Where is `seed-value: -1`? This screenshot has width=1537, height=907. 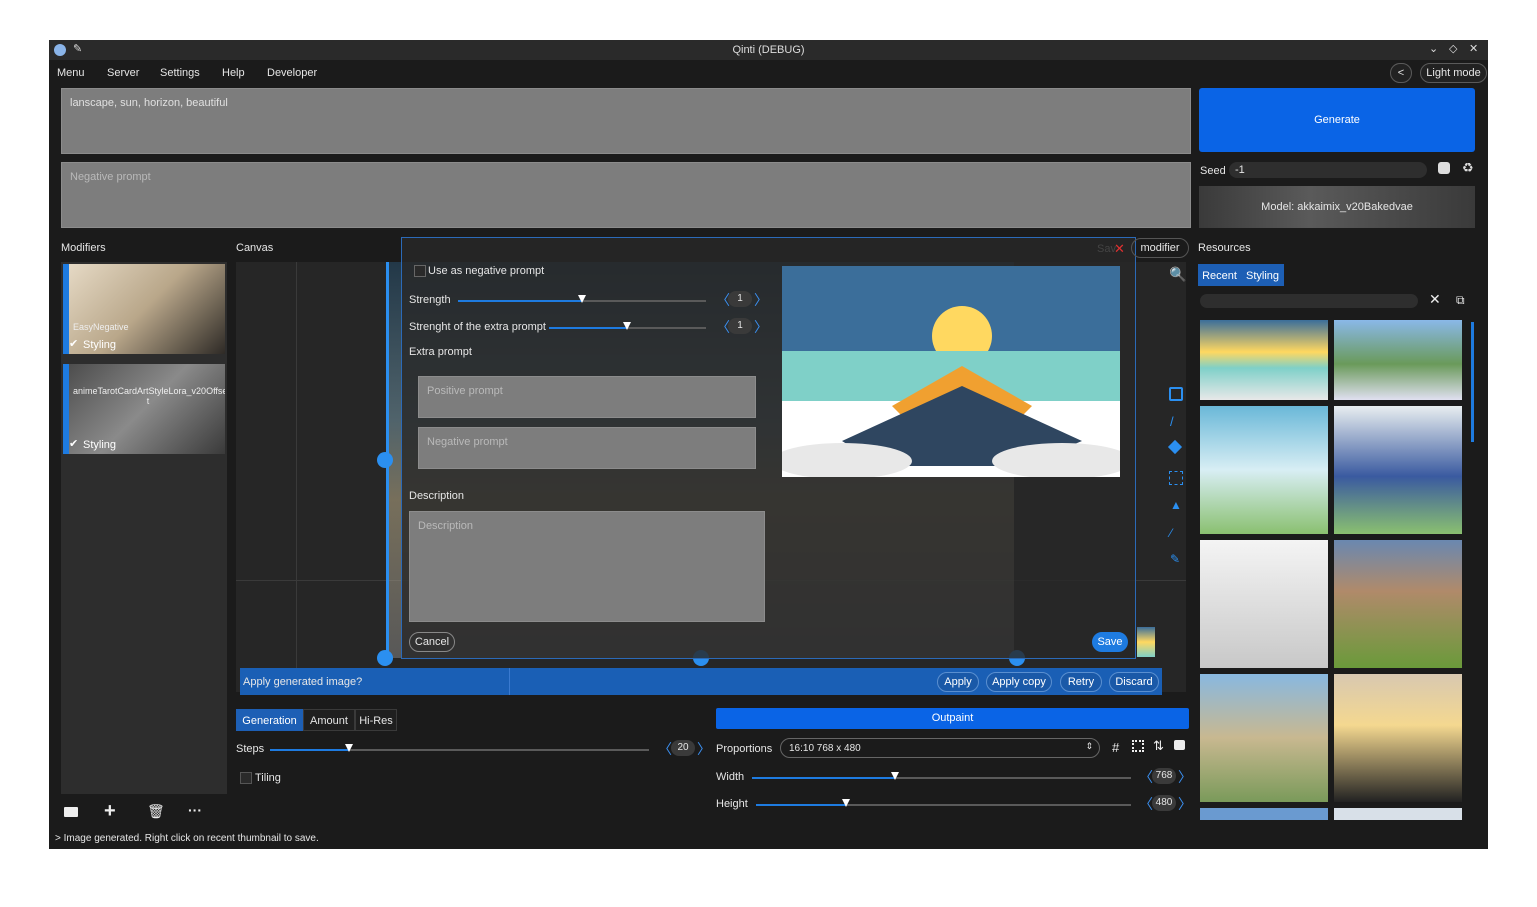 seed-value: -1 is located at coordinates (1240, 170).